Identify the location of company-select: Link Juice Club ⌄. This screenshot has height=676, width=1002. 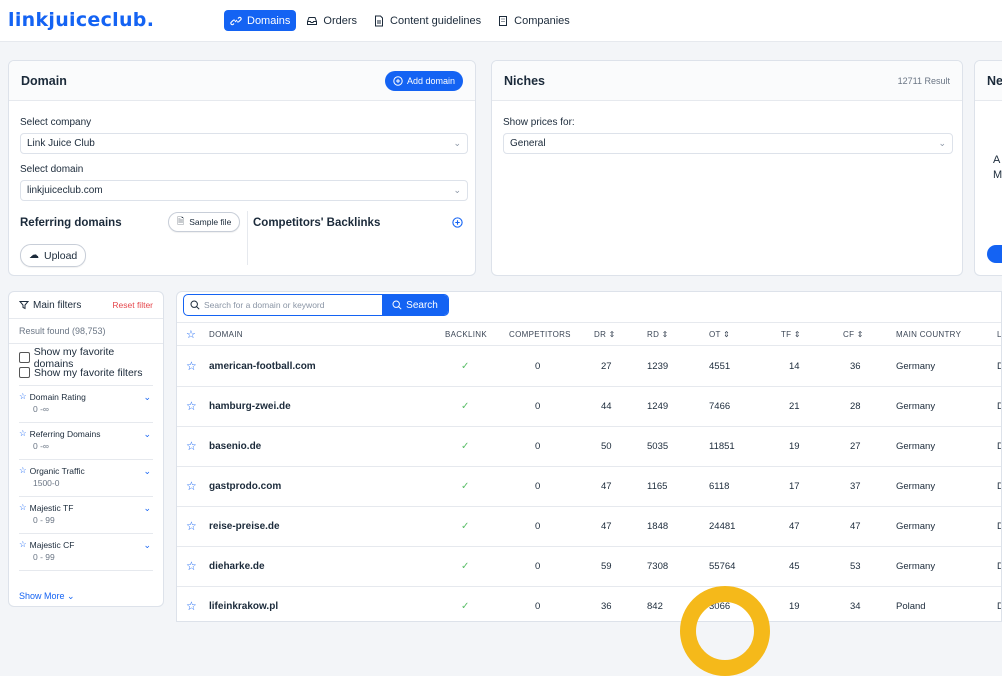
(244, 143).